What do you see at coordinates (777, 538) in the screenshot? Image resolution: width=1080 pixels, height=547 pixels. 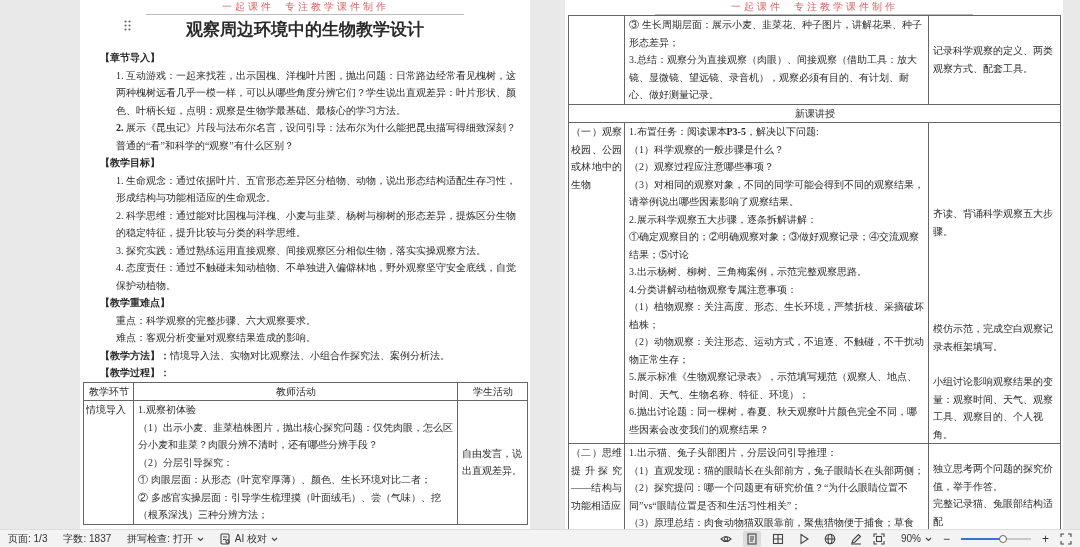 I see `layout-icon` at bounding box center [777, 538].